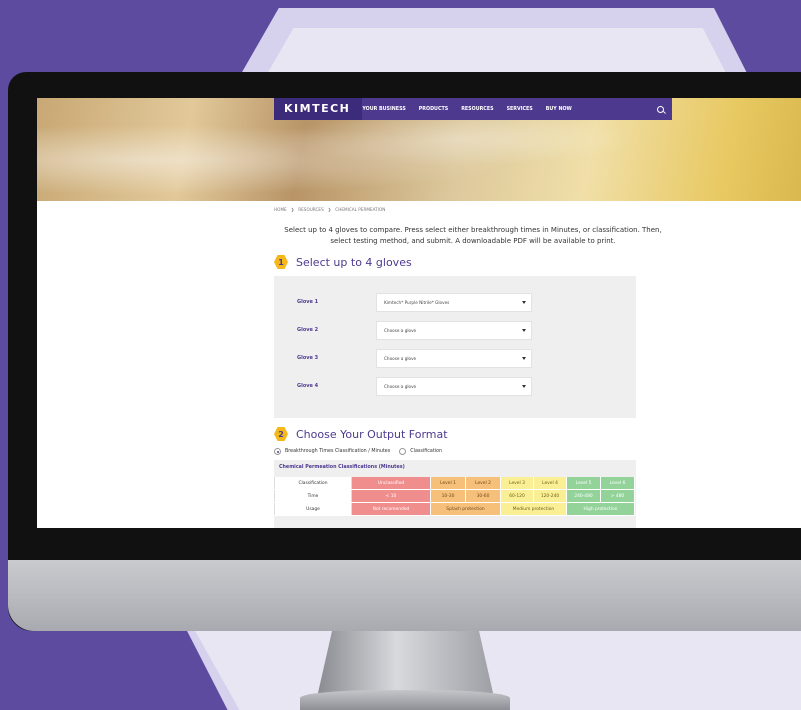 This screenshot has width=801, height=710. I want to click on glove-3-value: Choose a glove, so click(400, 358).